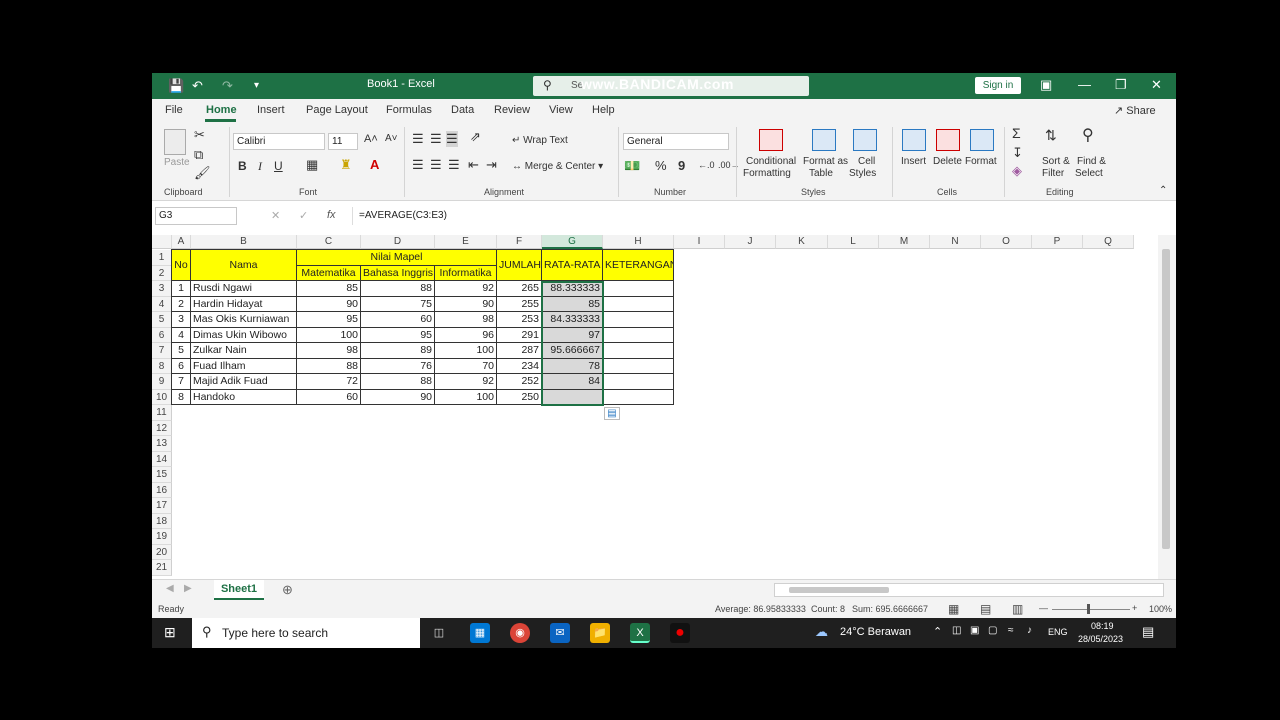 The image size is (1280, 720). What do you see at coordinates (572, 319) in the screenshot?
I see `cell-rata-rata: 84.333333` at bounding box center [572, 319].